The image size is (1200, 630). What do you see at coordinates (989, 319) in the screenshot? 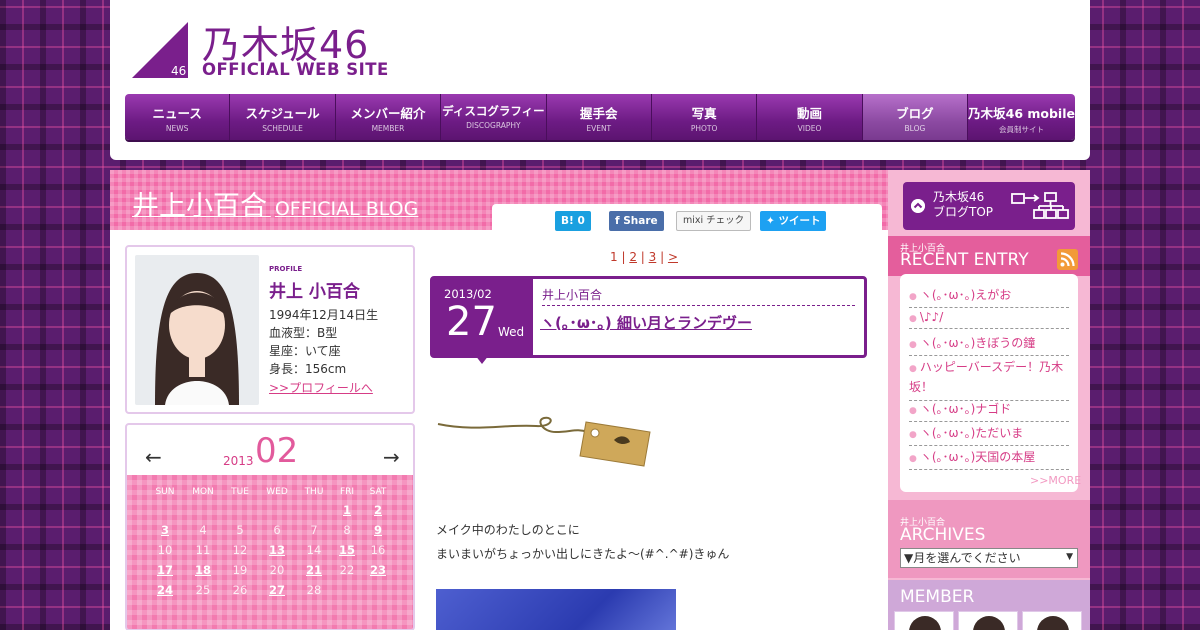
I see `recent-entry-item: \♪♪/` at bounding box center [989, 319].